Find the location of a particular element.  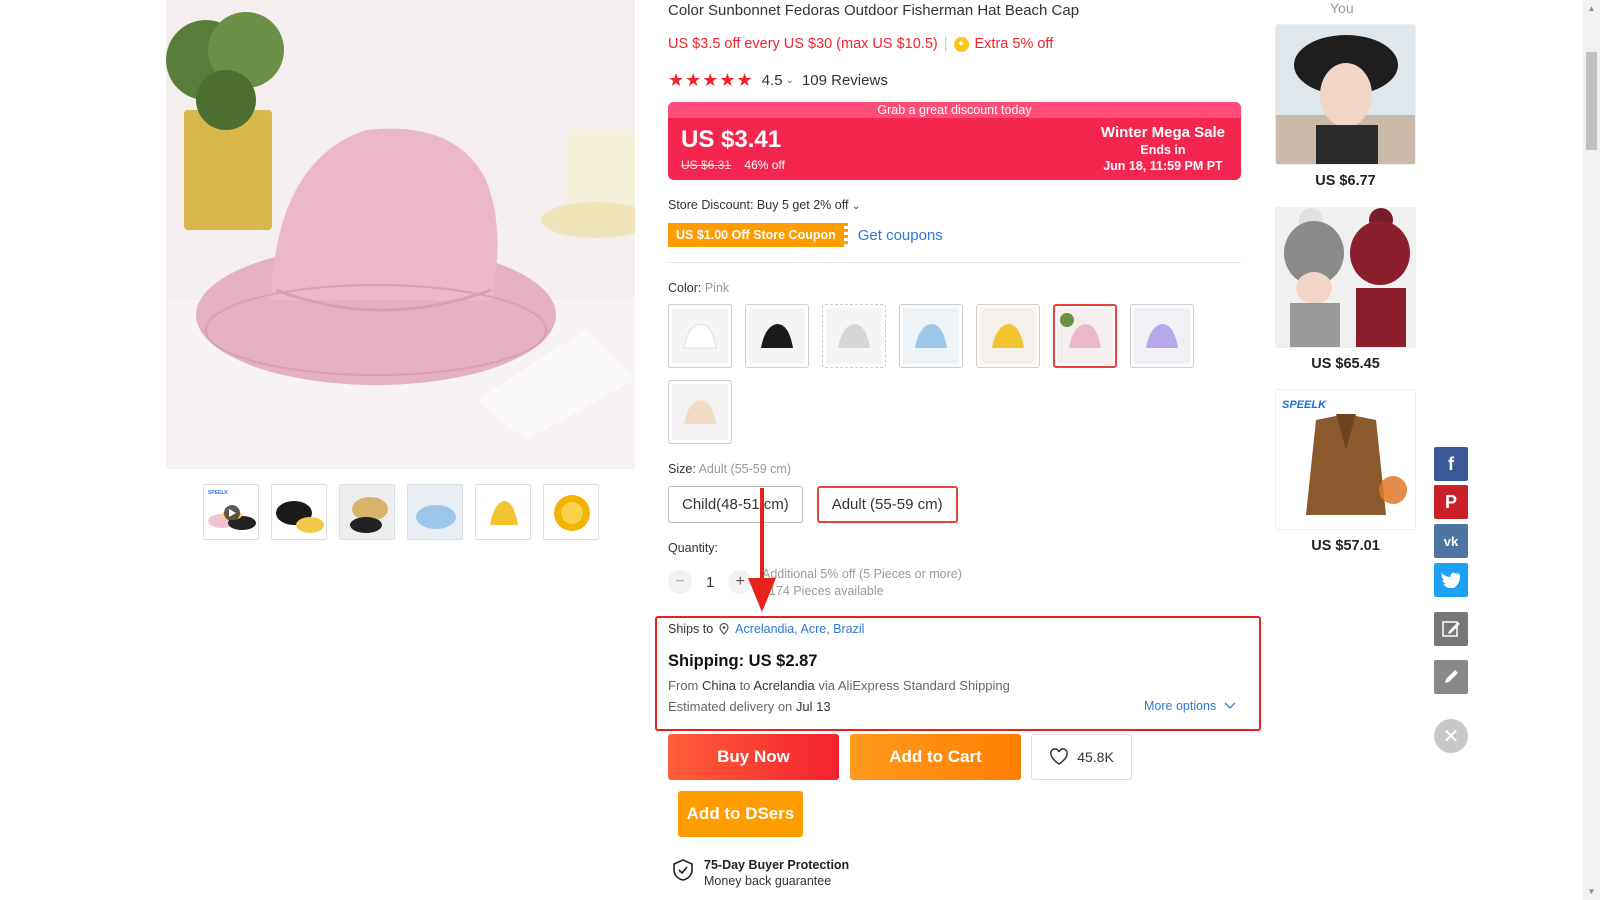

pencil-icon is located at coordinates (1451, 677).